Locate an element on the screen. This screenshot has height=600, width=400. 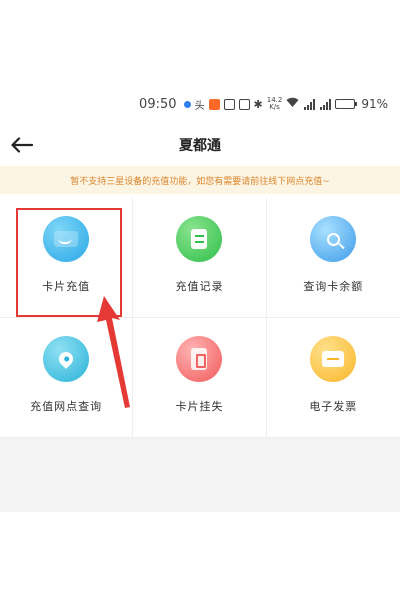
back-button is located at coordinates (22, 145).